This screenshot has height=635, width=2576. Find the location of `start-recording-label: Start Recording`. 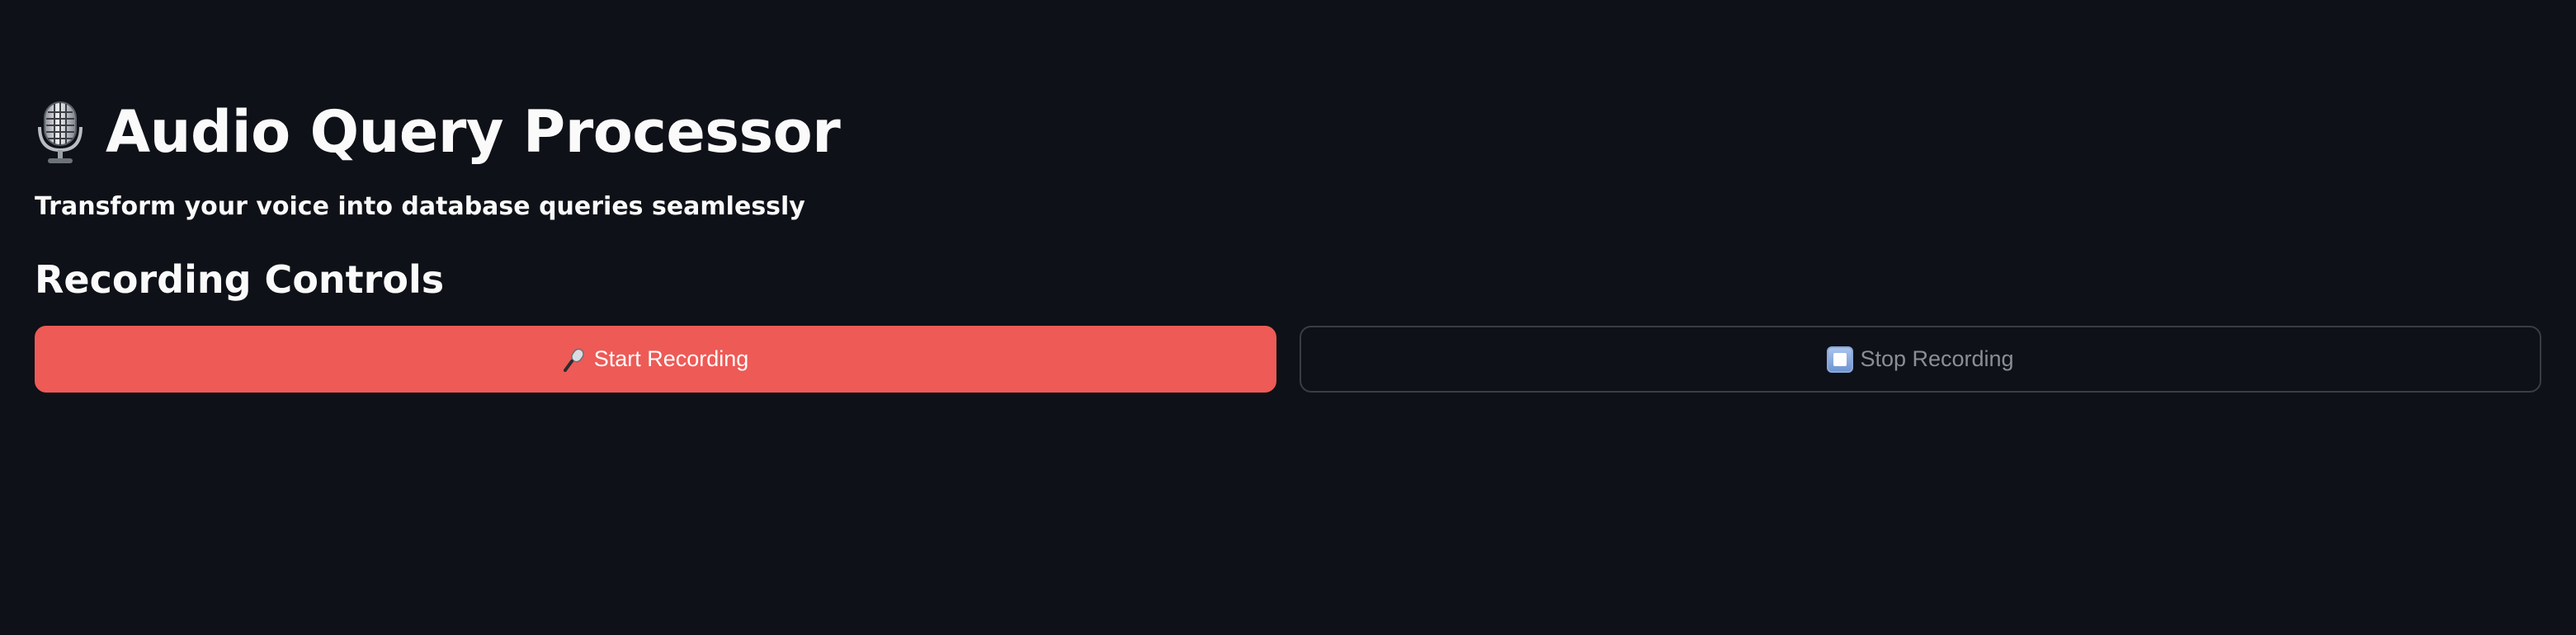

start-recording-label: Start Recording is located at coordinates (671, 358).